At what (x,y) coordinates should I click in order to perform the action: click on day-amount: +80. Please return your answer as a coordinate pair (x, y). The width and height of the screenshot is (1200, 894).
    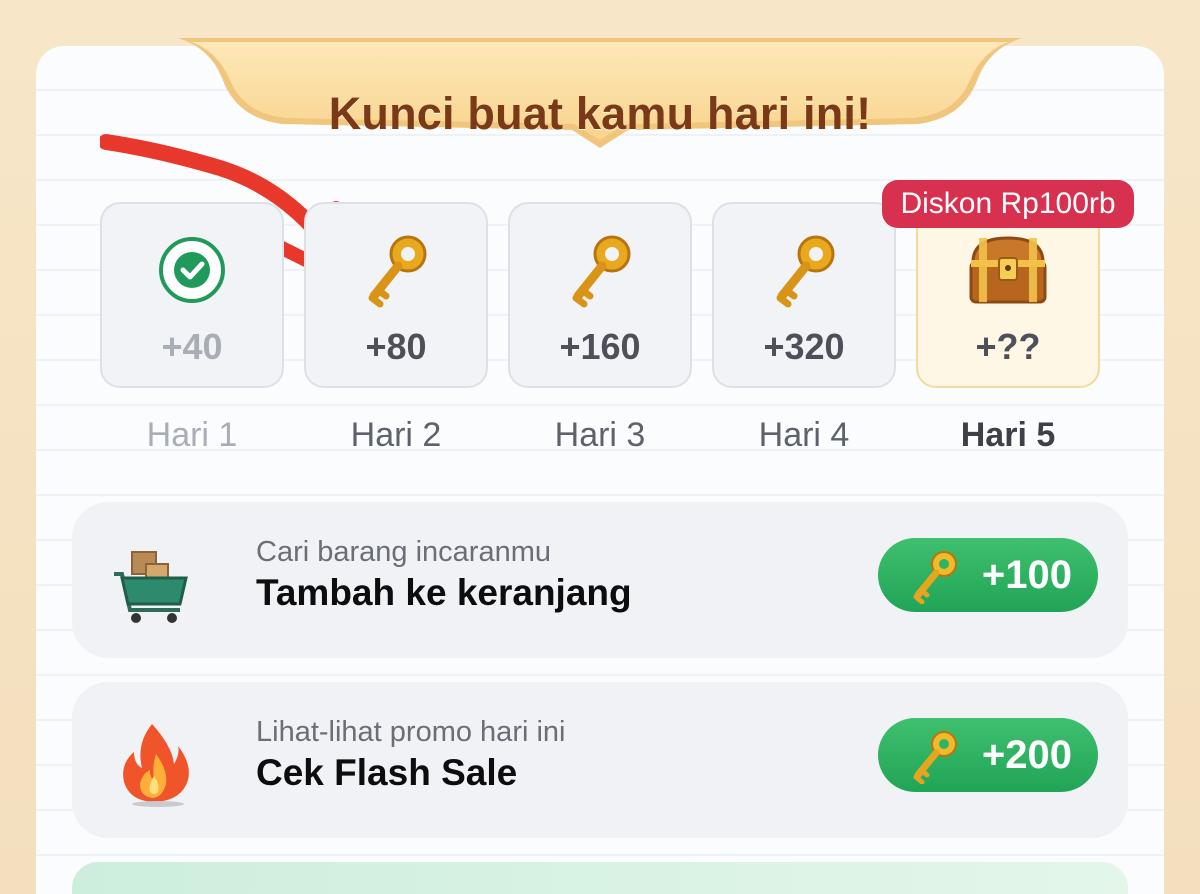
    Looking at the image, I should click on (396, 346).